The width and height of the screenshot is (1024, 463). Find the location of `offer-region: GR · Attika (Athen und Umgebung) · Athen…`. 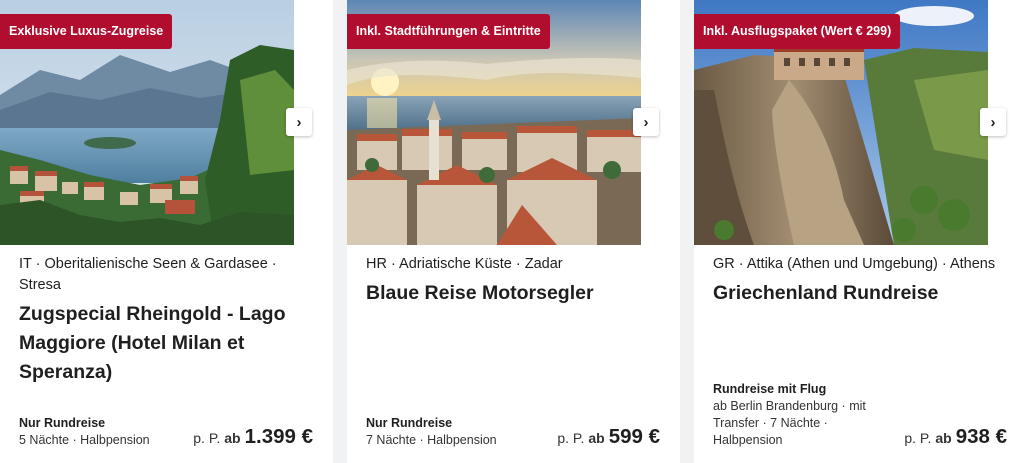

offer-region: GR · Attika (Athen und Umgebung) · Athen… is located at coordinates (854, 264).